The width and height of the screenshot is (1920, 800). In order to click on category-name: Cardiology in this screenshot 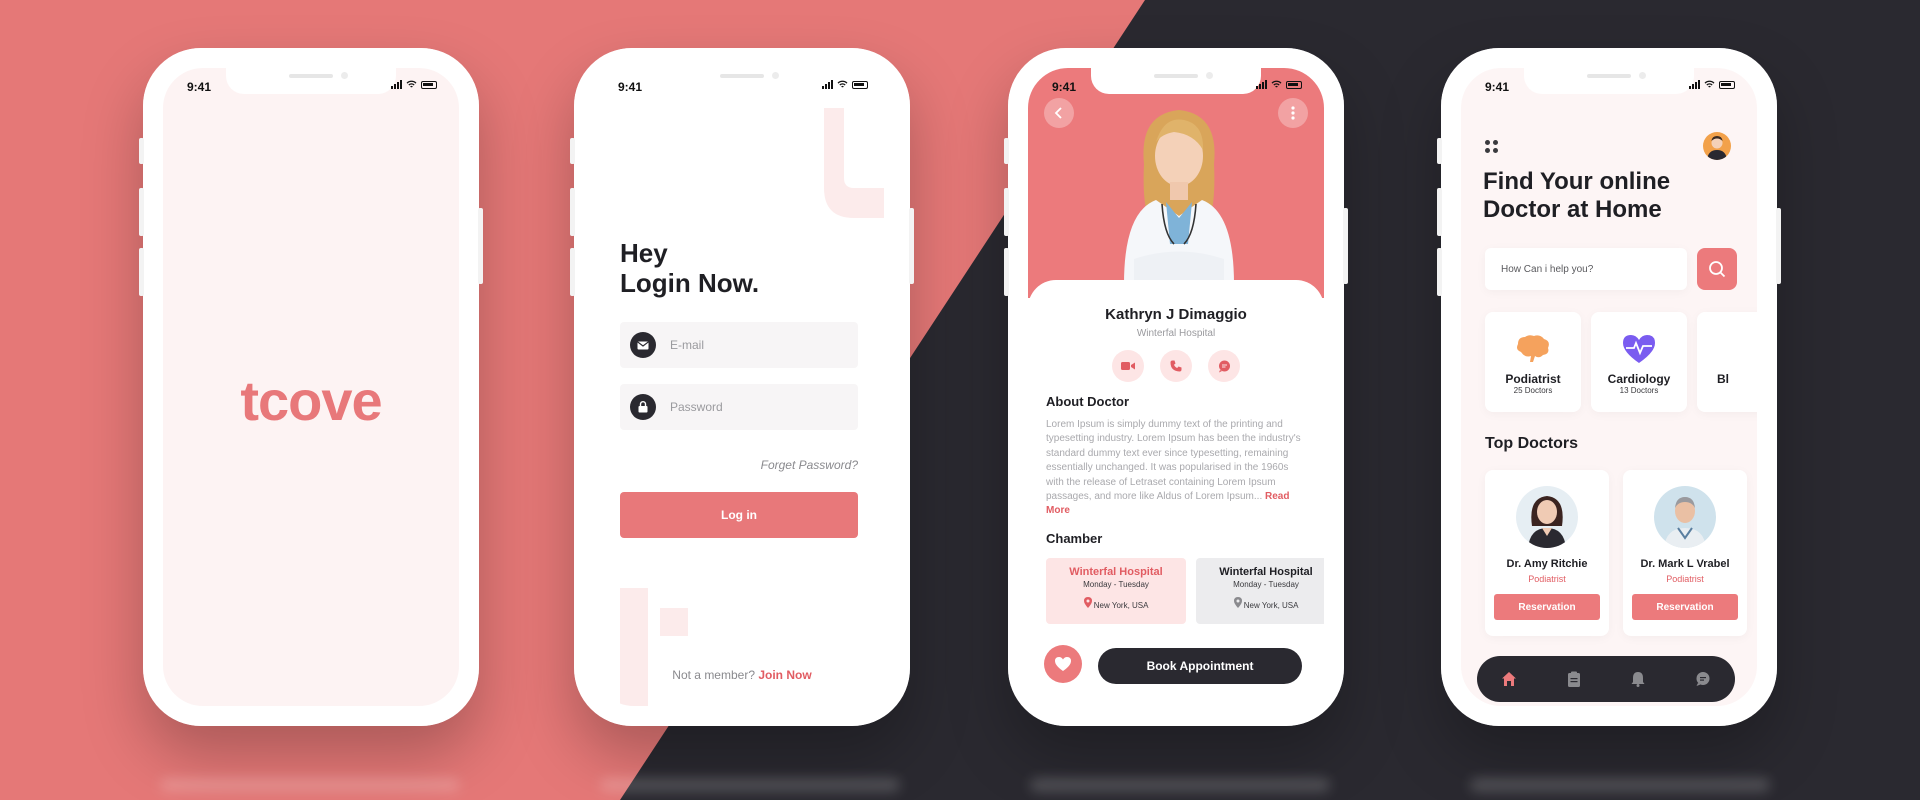, I will do `click(1639, 379)`.